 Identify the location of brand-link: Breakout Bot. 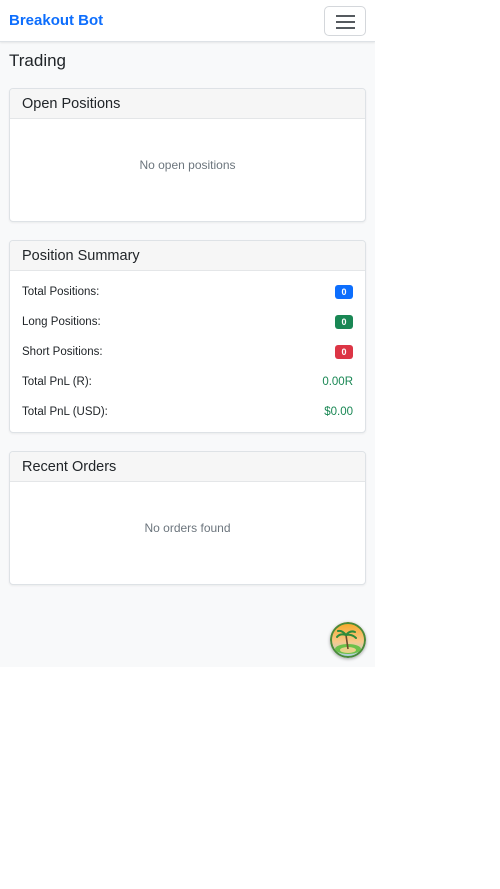
(56, 21).